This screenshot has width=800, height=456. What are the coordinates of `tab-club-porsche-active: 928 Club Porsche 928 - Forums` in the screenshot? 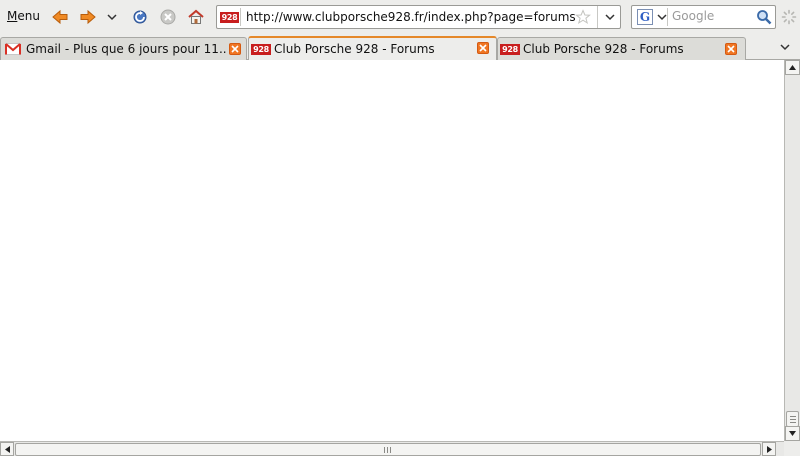 It's located at (372, 48).